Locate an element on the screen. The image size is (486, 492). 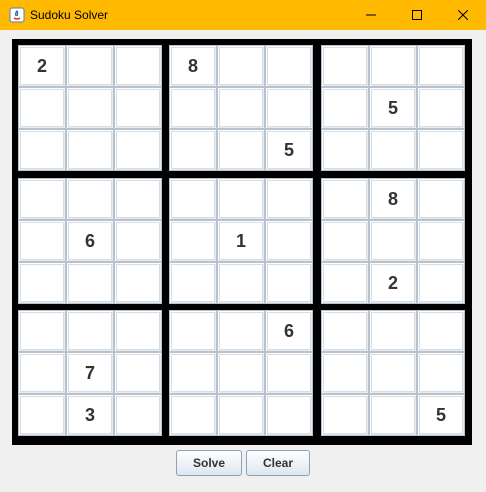
minimize-button is located at coordinates (371, 15).